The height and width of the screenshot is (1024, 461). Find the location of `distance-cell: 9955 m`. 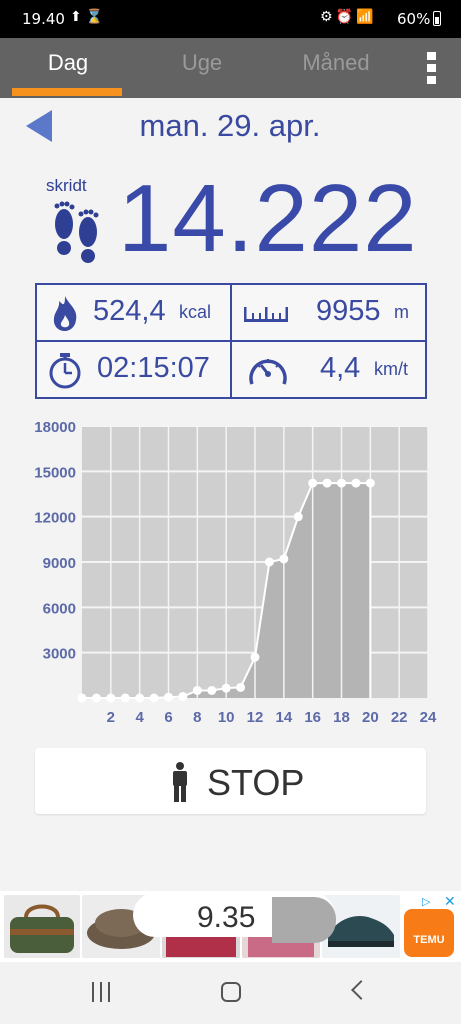

distance-cell: 9955 m is located at coordinates (329, 313).